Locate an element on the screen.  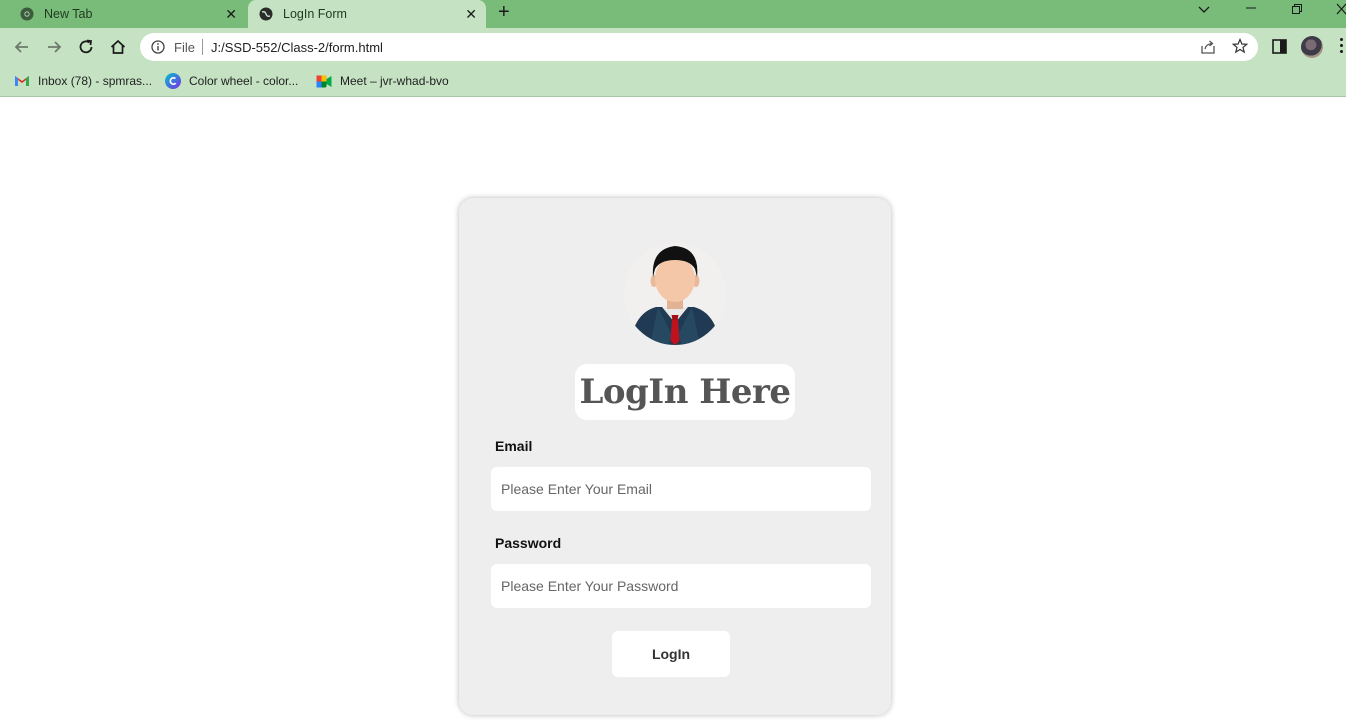
share-icon is located at coordinates (1208, 49).